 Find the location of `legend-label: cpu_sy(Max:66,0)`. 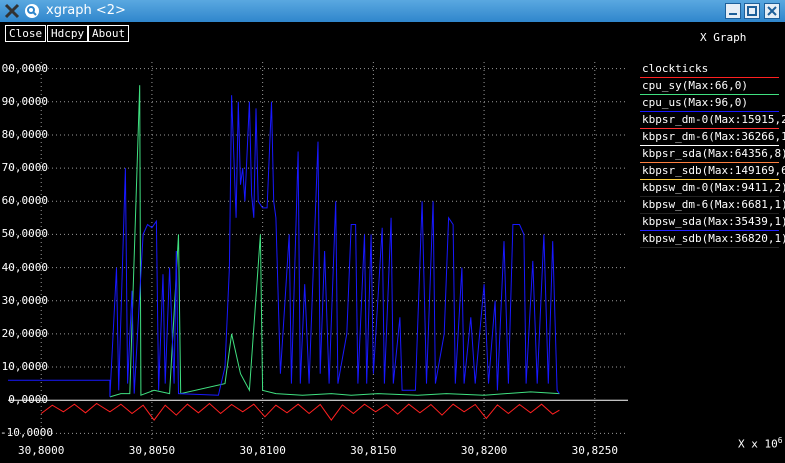

legend-label: cpu_sy(Max:66,0) is located at coordinates (695, 85).